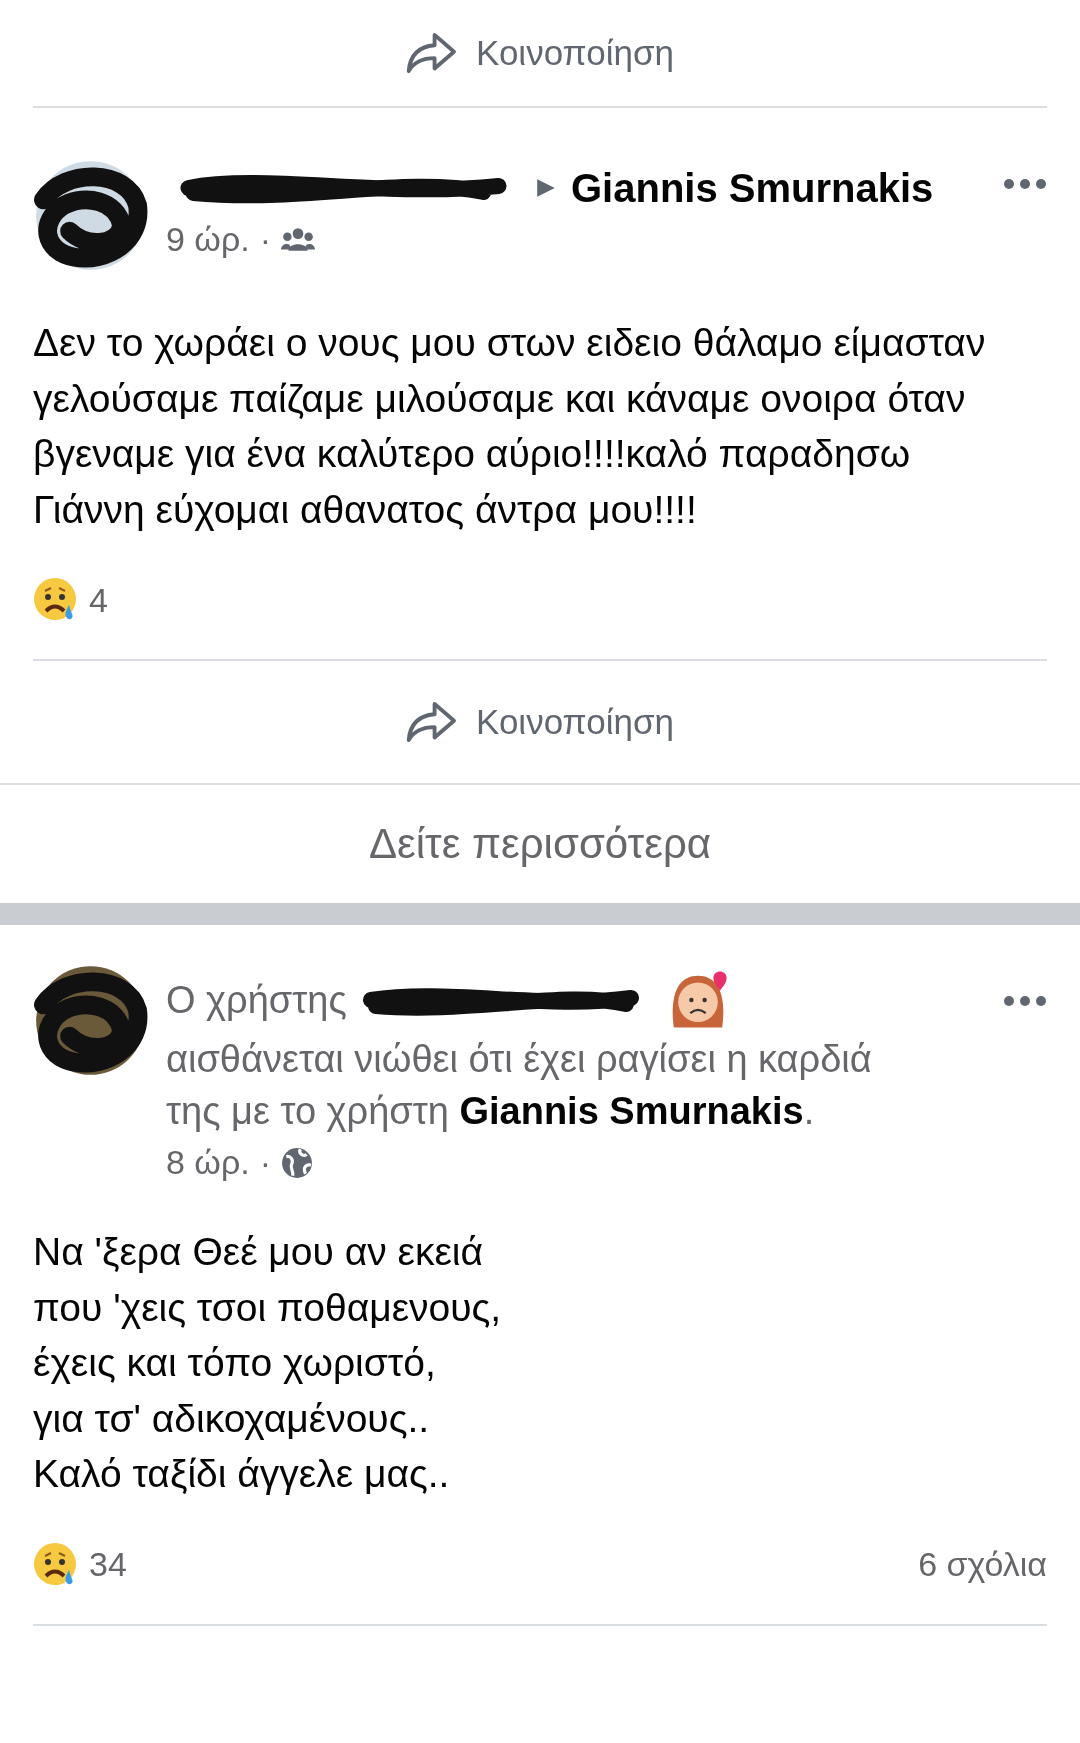 The width and height of the screenshot is (1080, 1743). I want to click on profile-name: Giannis Smurnakis, so click(752, 188).